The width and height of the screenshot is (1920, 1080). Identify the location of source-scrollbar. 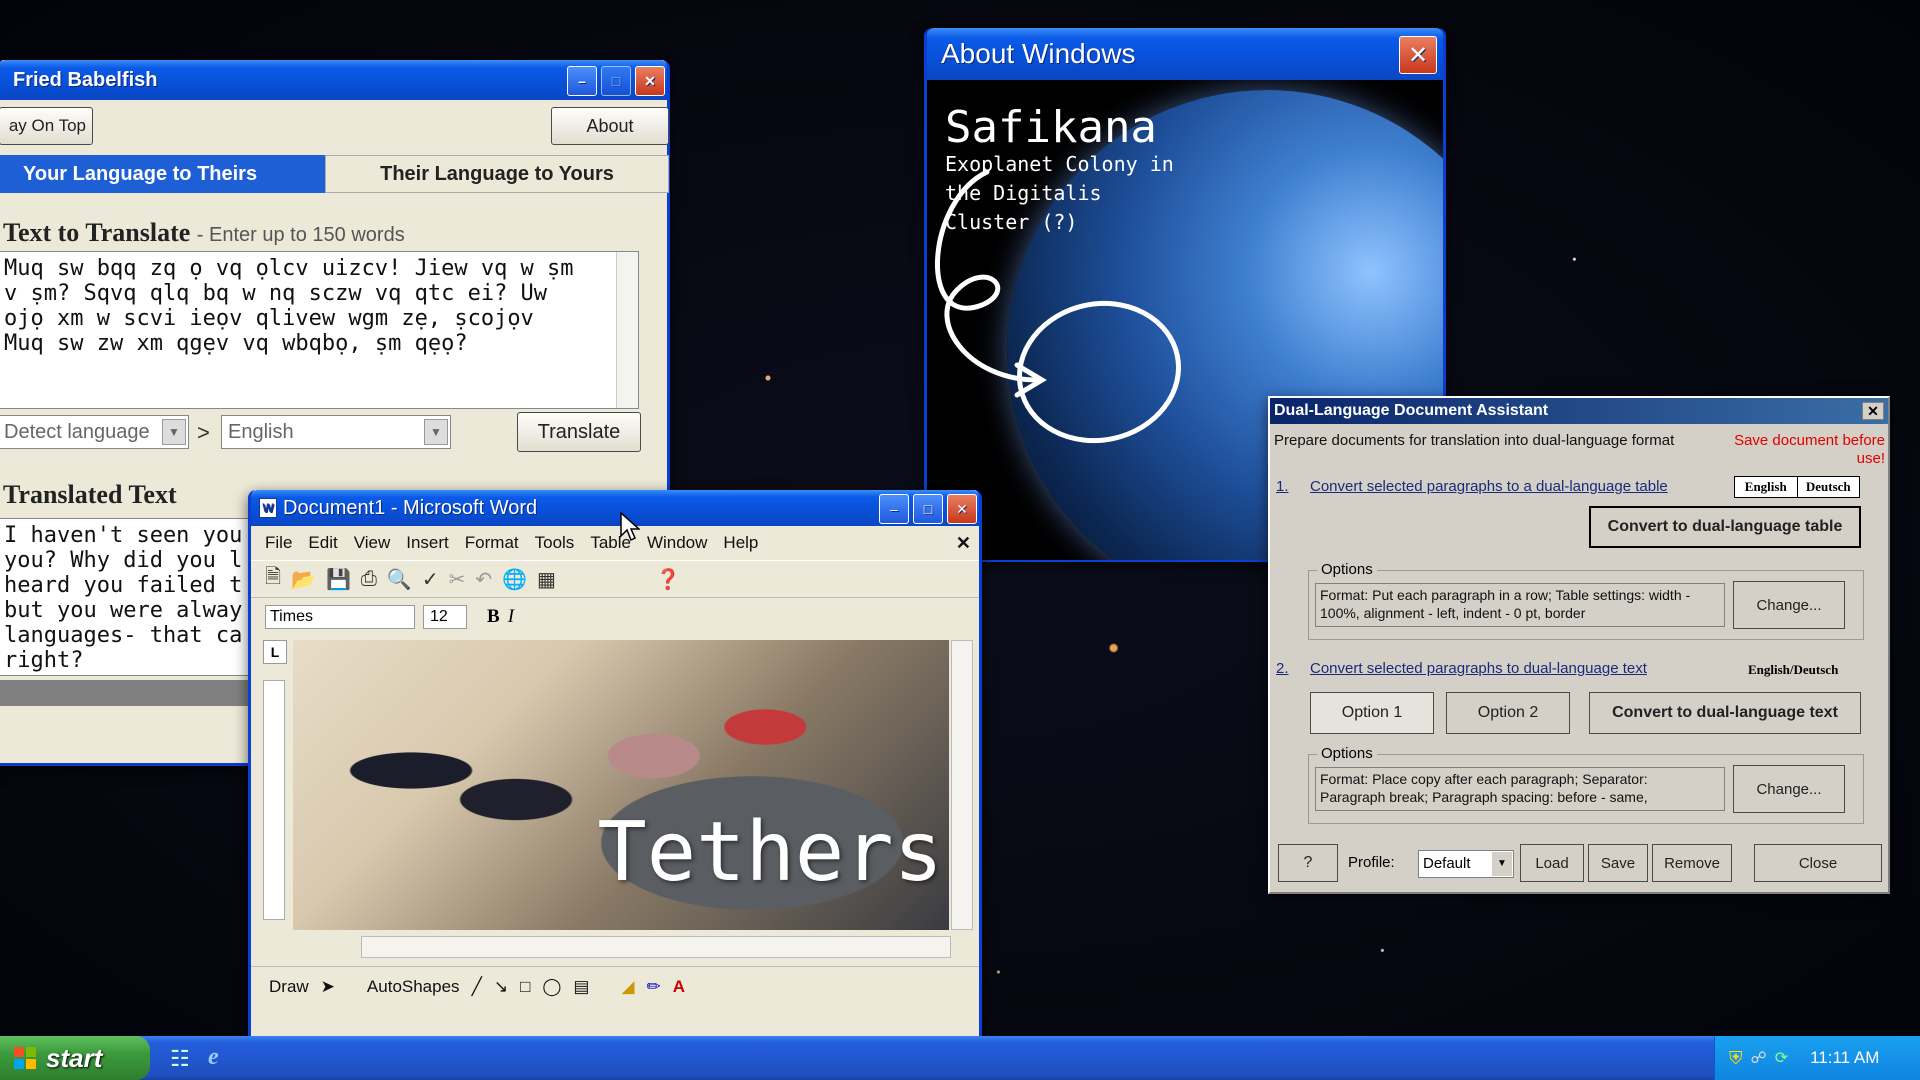
(627, 330).